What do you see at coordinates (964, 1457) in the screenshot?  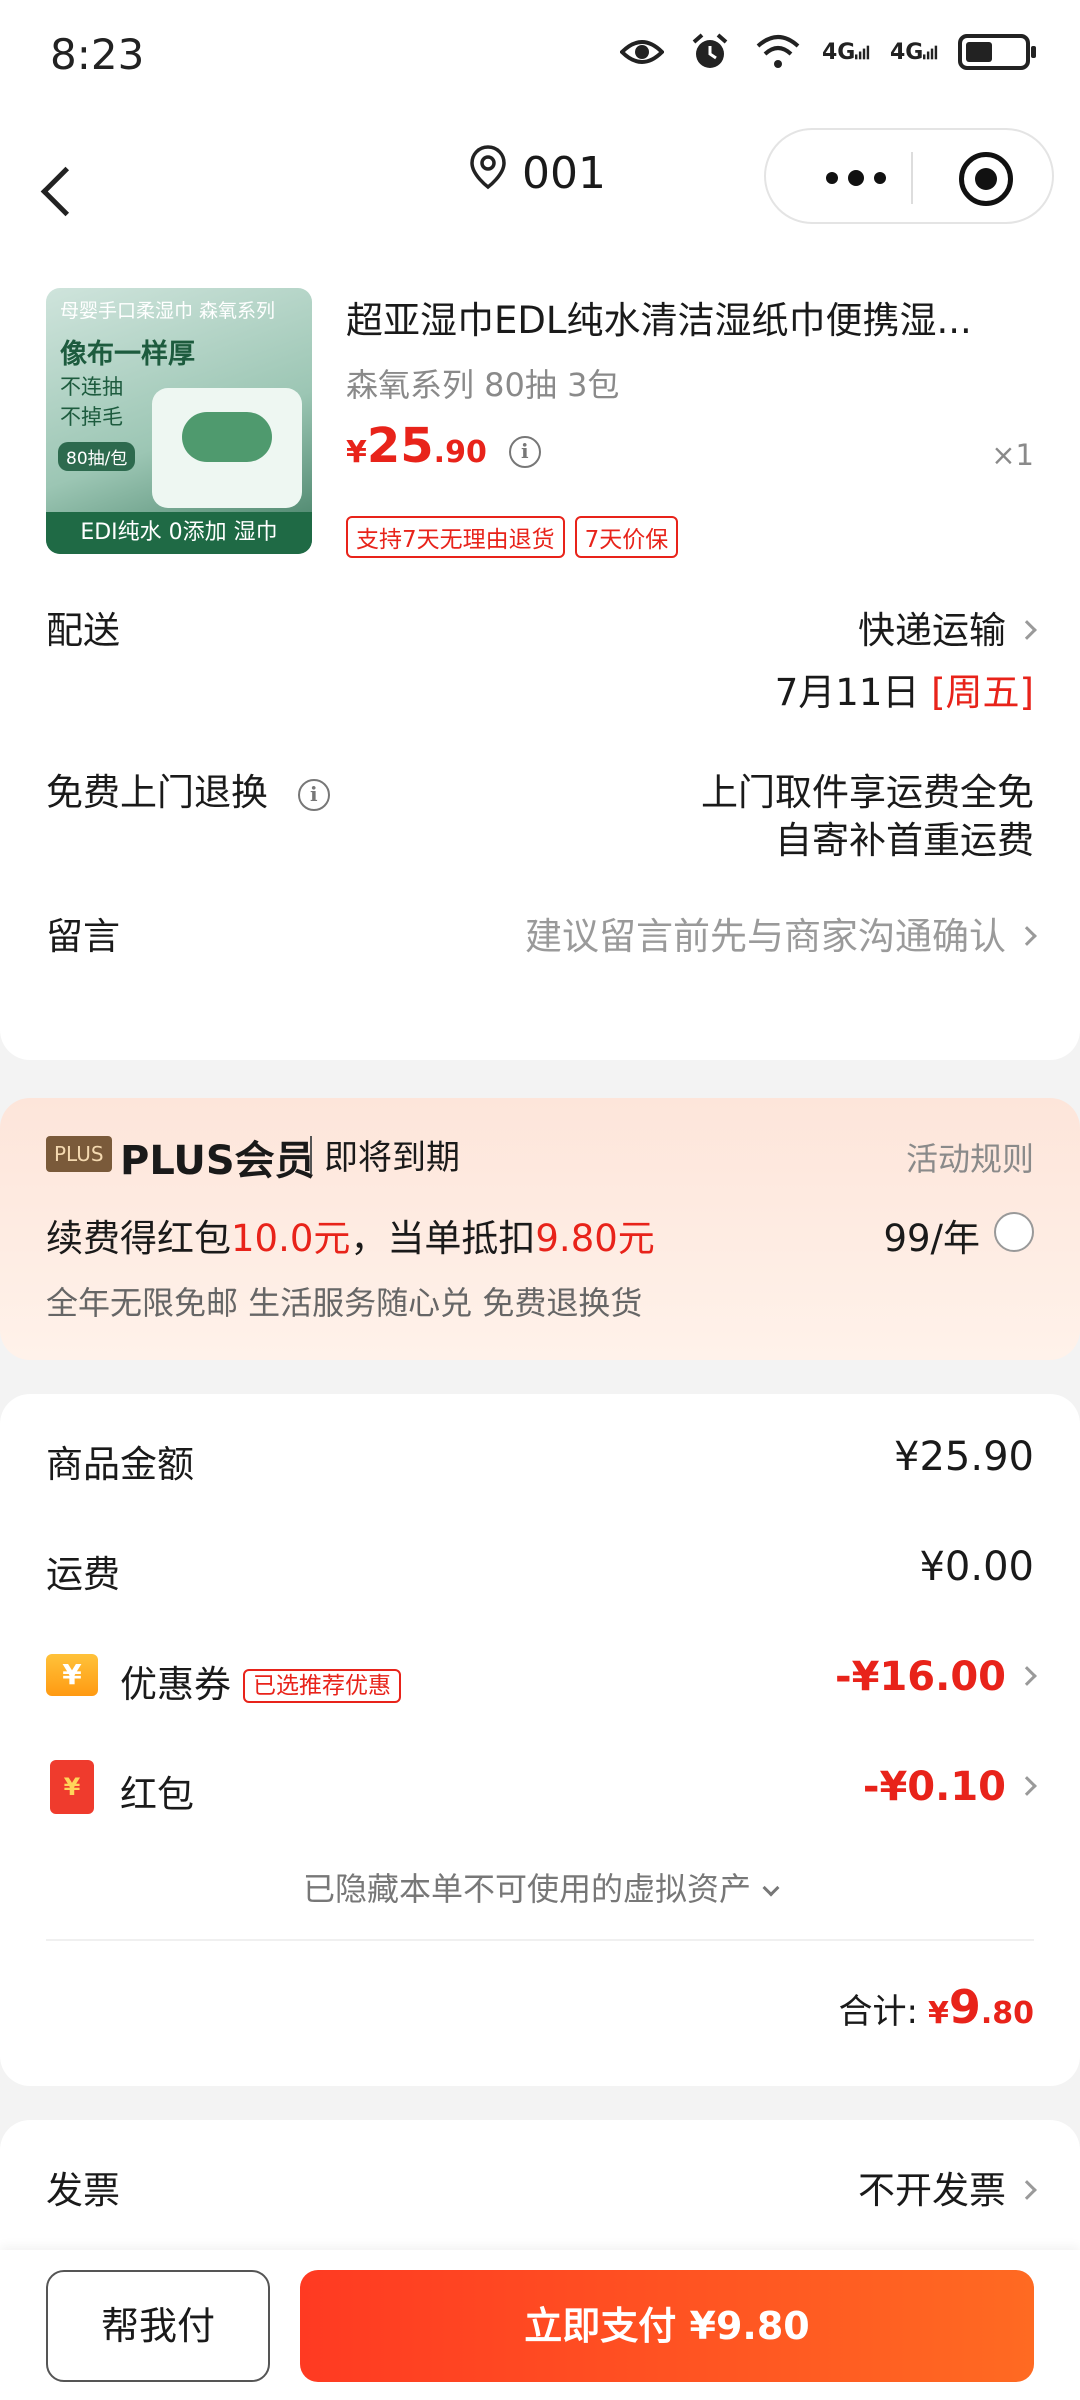 I see `goods-amount-value: ¥25.90` at bounding box center [964, 1457].